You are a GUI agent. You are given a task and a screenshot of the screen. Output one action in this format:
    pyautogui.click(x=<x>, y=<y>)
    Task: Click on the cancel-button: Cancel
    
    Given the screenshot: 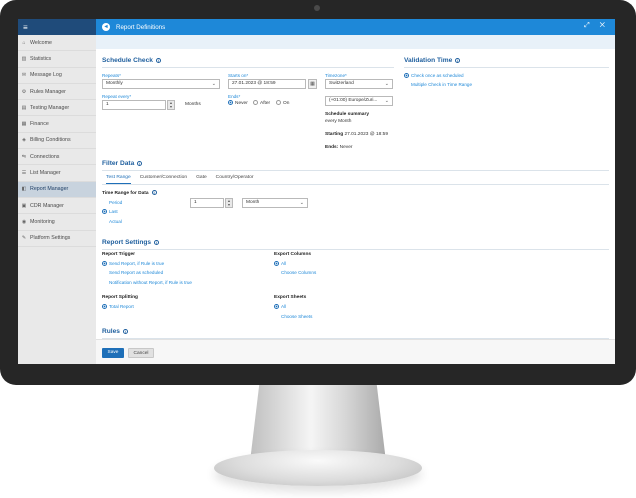 What is the action you would take?
    pyautogui.click(x=141, y=353)
    